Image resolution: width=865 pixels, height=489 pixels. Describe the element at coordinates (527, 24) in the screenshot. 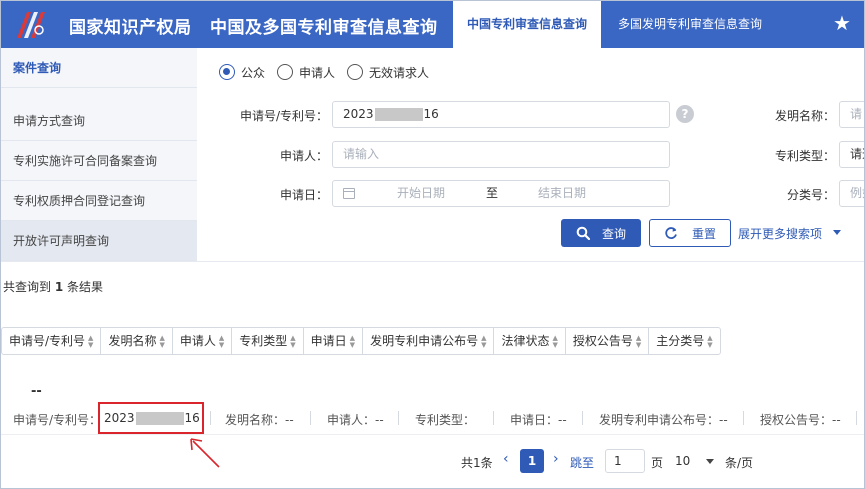

I see `tab-china-patent: 中国专利审查信息查询` at that location.